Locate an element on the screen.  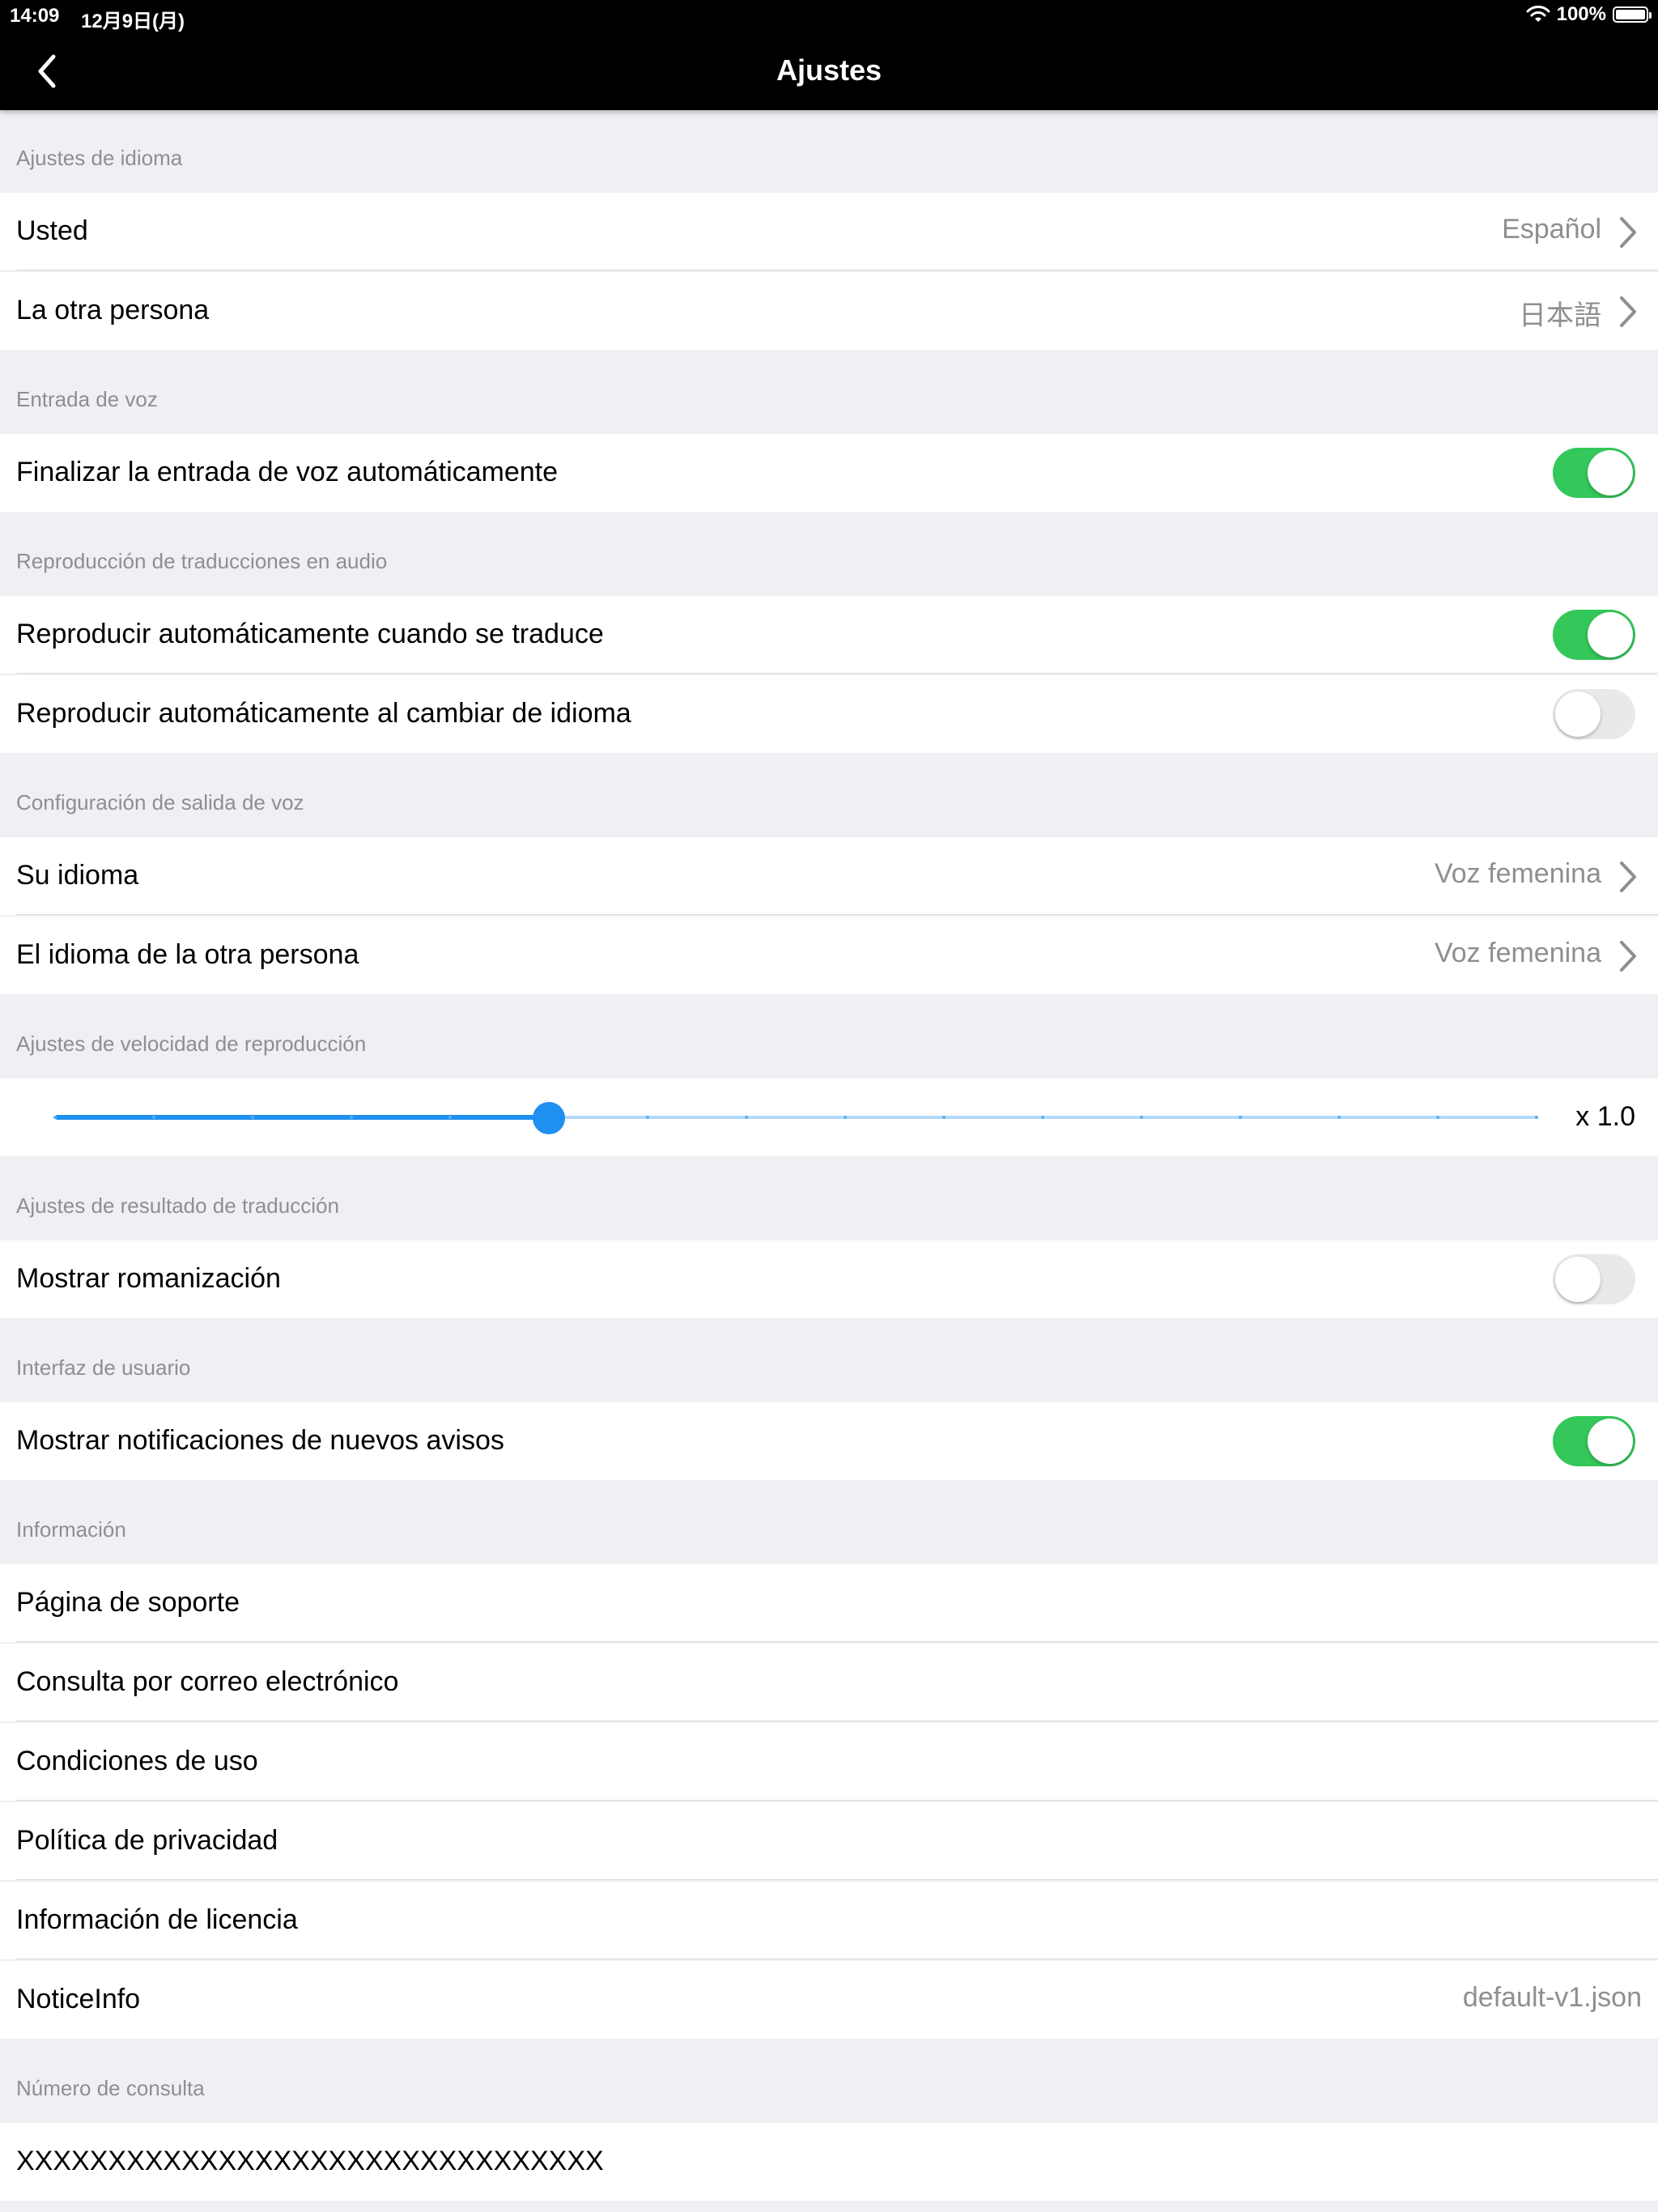
row-label: La otra persona is located at coordinates (113, 310).